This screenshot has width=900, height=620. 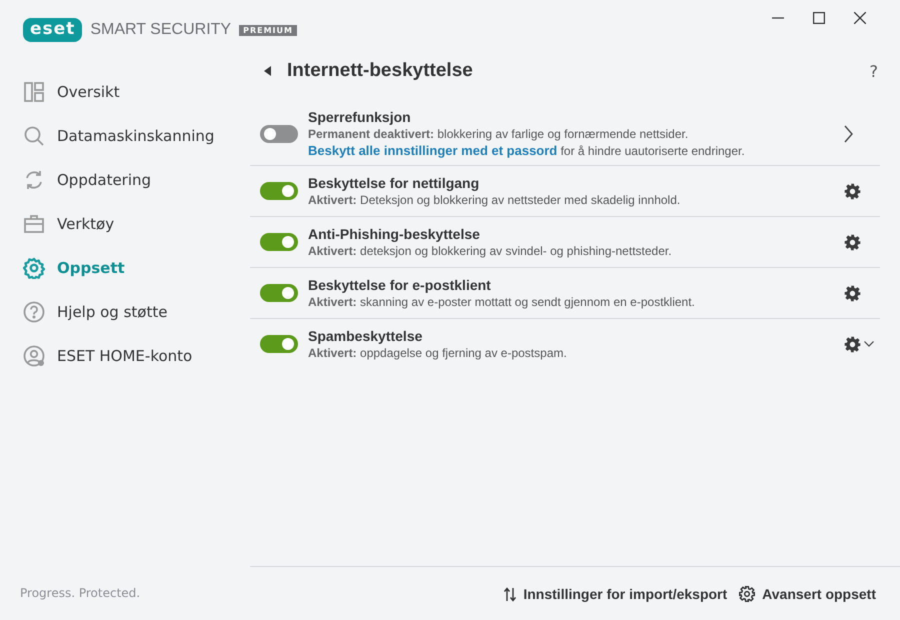 What do you see at coordinates (860, 18) in the screenshot?
I see `close-icon` at bounding box center [860, 18].